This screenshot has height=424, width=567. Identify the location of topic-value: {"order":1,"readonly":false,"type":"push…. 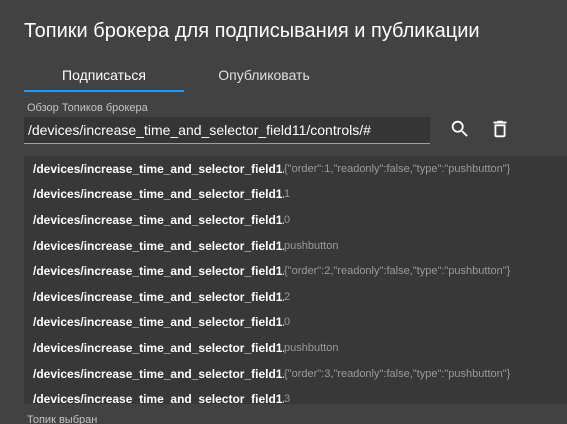
(397, 168).